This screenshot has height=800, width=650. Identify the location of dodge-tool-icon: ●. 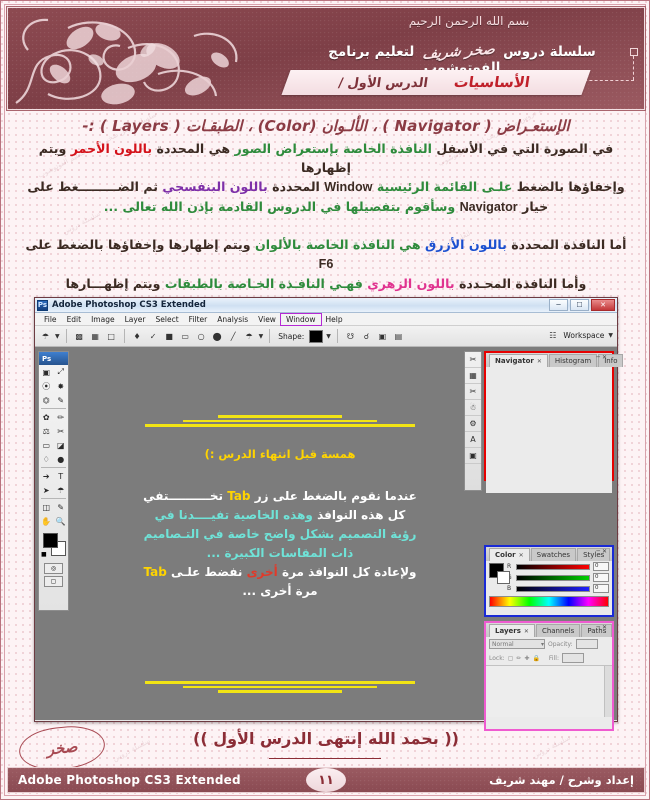
(61, 459).